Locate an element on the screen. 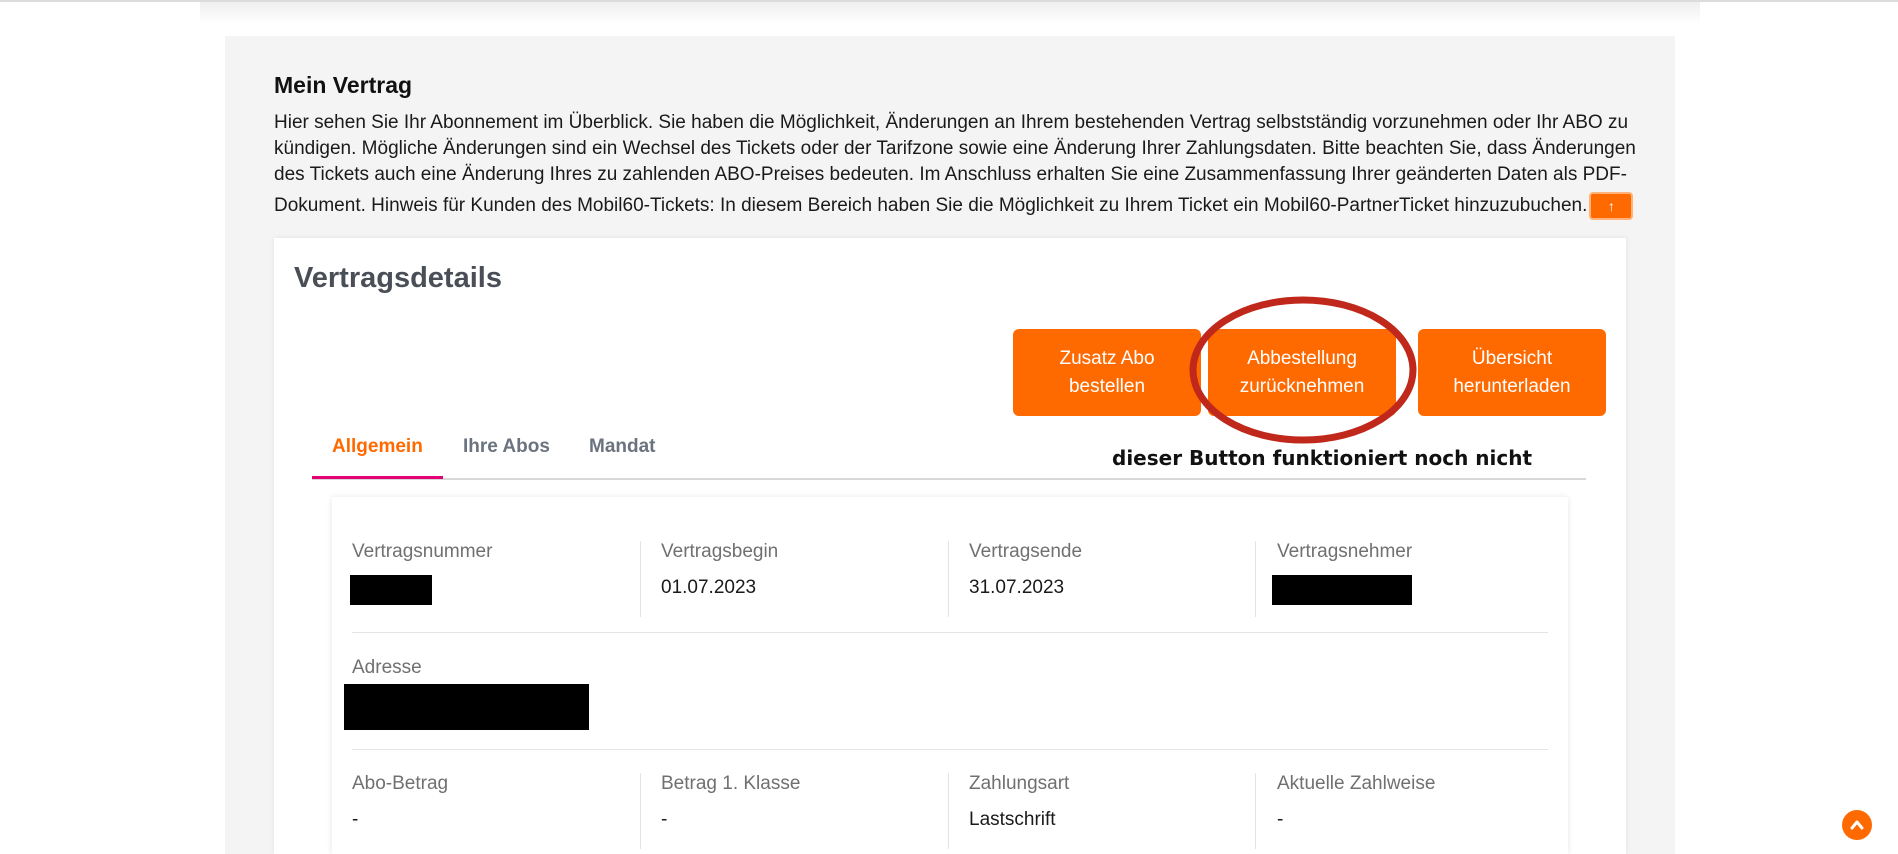 This screenshot has width=1898, height=854. chevron-up-icon is located at coordinates (1857, 825).